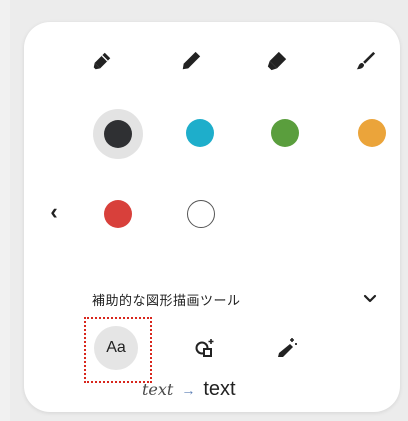 This screenshot has width=408, height=421. Describe the element at coordinates (54, 212) in the screenshot. I see `back-arrow-icon: ‹` at that location.